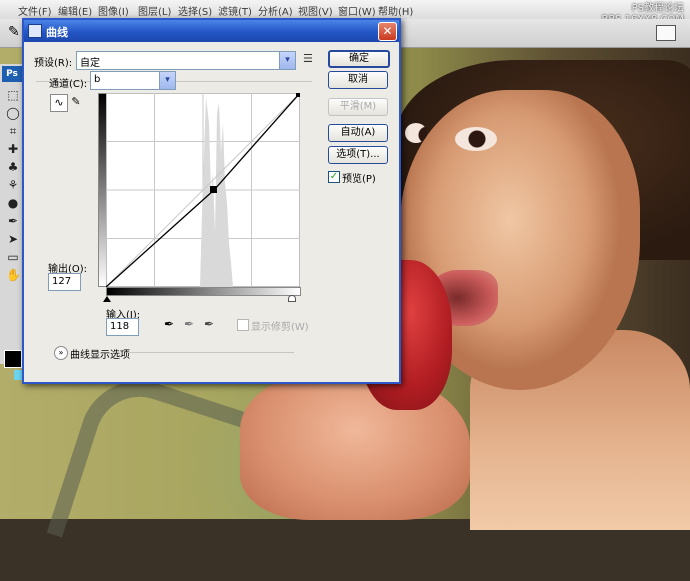  What do you see at coordinates (211, 352) in the screenshot?
I see `expander-divider` at bounding box center [211, 352].